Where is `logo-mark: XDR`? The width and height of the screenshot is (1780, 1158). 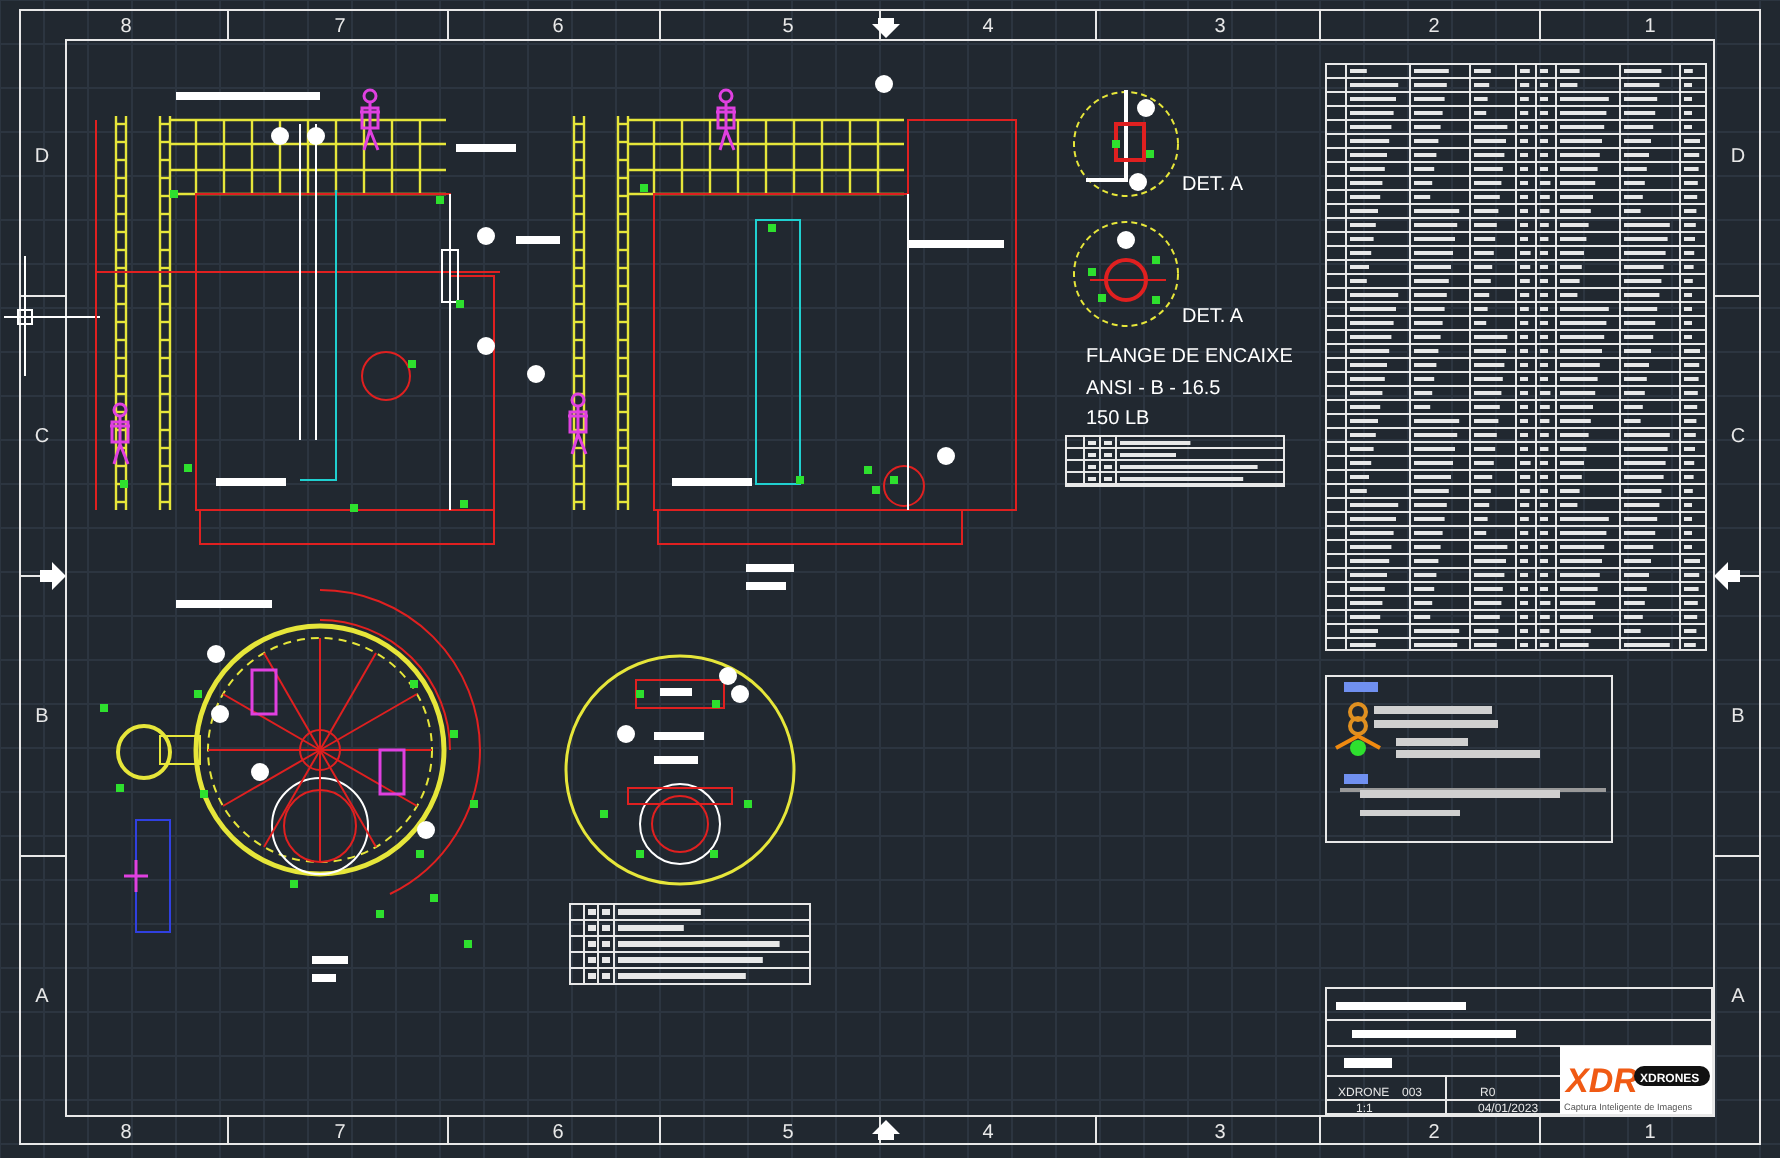 logo-mark: XDR is located at coordinates (1602, 1081).